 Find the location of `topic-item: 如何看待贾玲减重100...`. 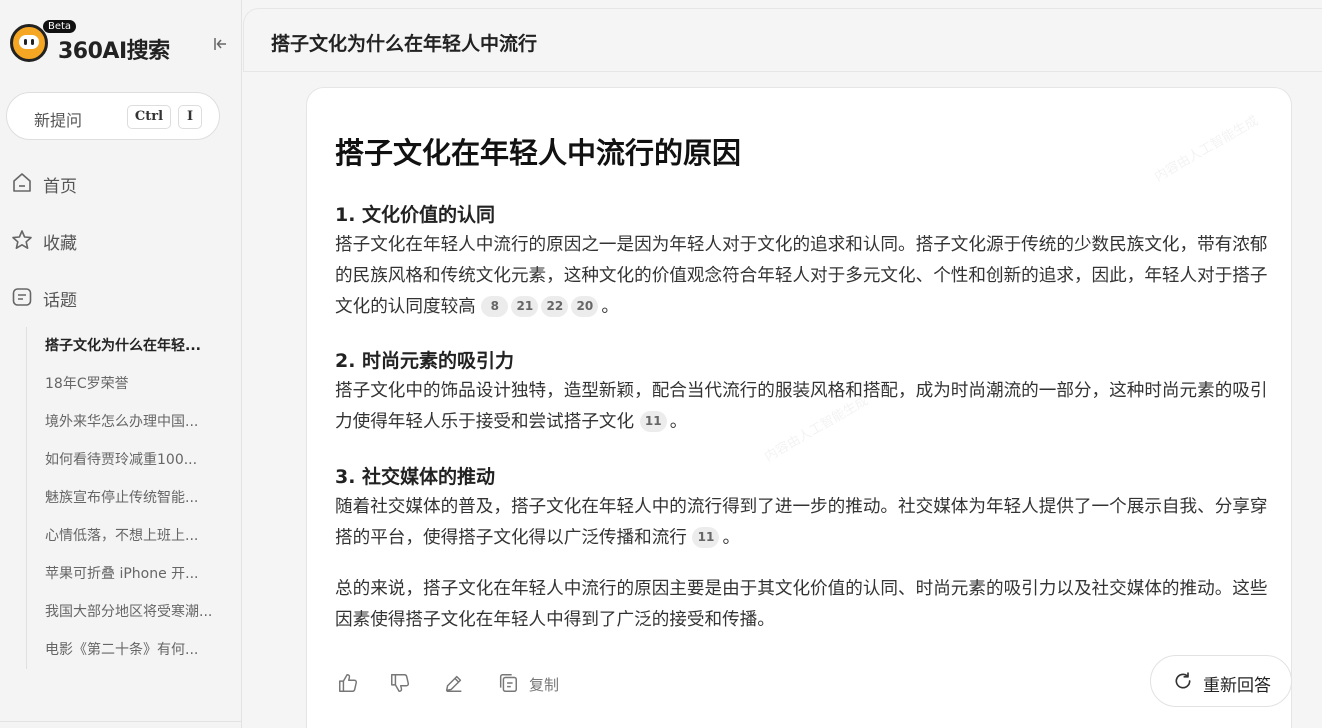

topic-item: 如何看待贾玲减重100... is located at coordinates (123, 460).